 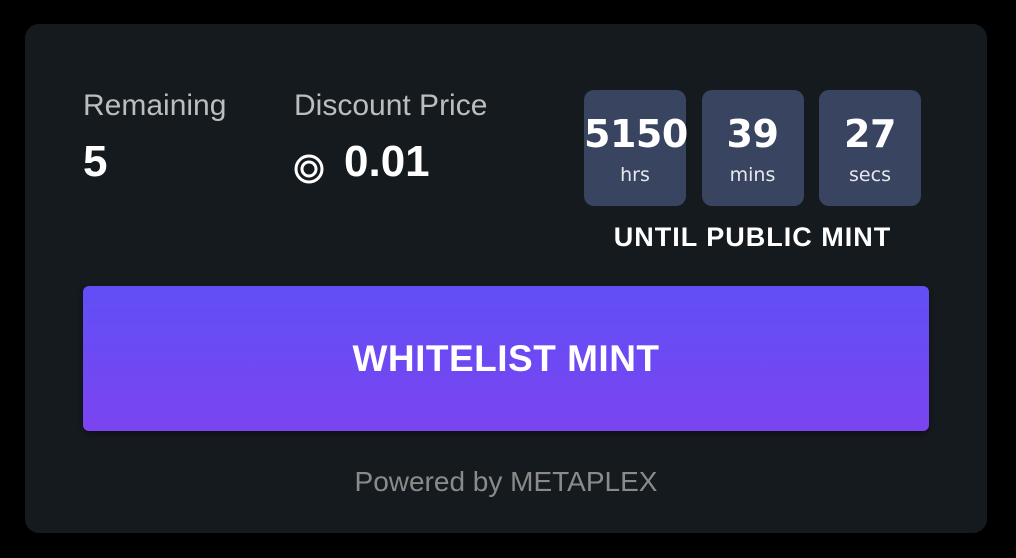 I want to click on remaining-stat: Remaining 5, so click(x=154, y=136).